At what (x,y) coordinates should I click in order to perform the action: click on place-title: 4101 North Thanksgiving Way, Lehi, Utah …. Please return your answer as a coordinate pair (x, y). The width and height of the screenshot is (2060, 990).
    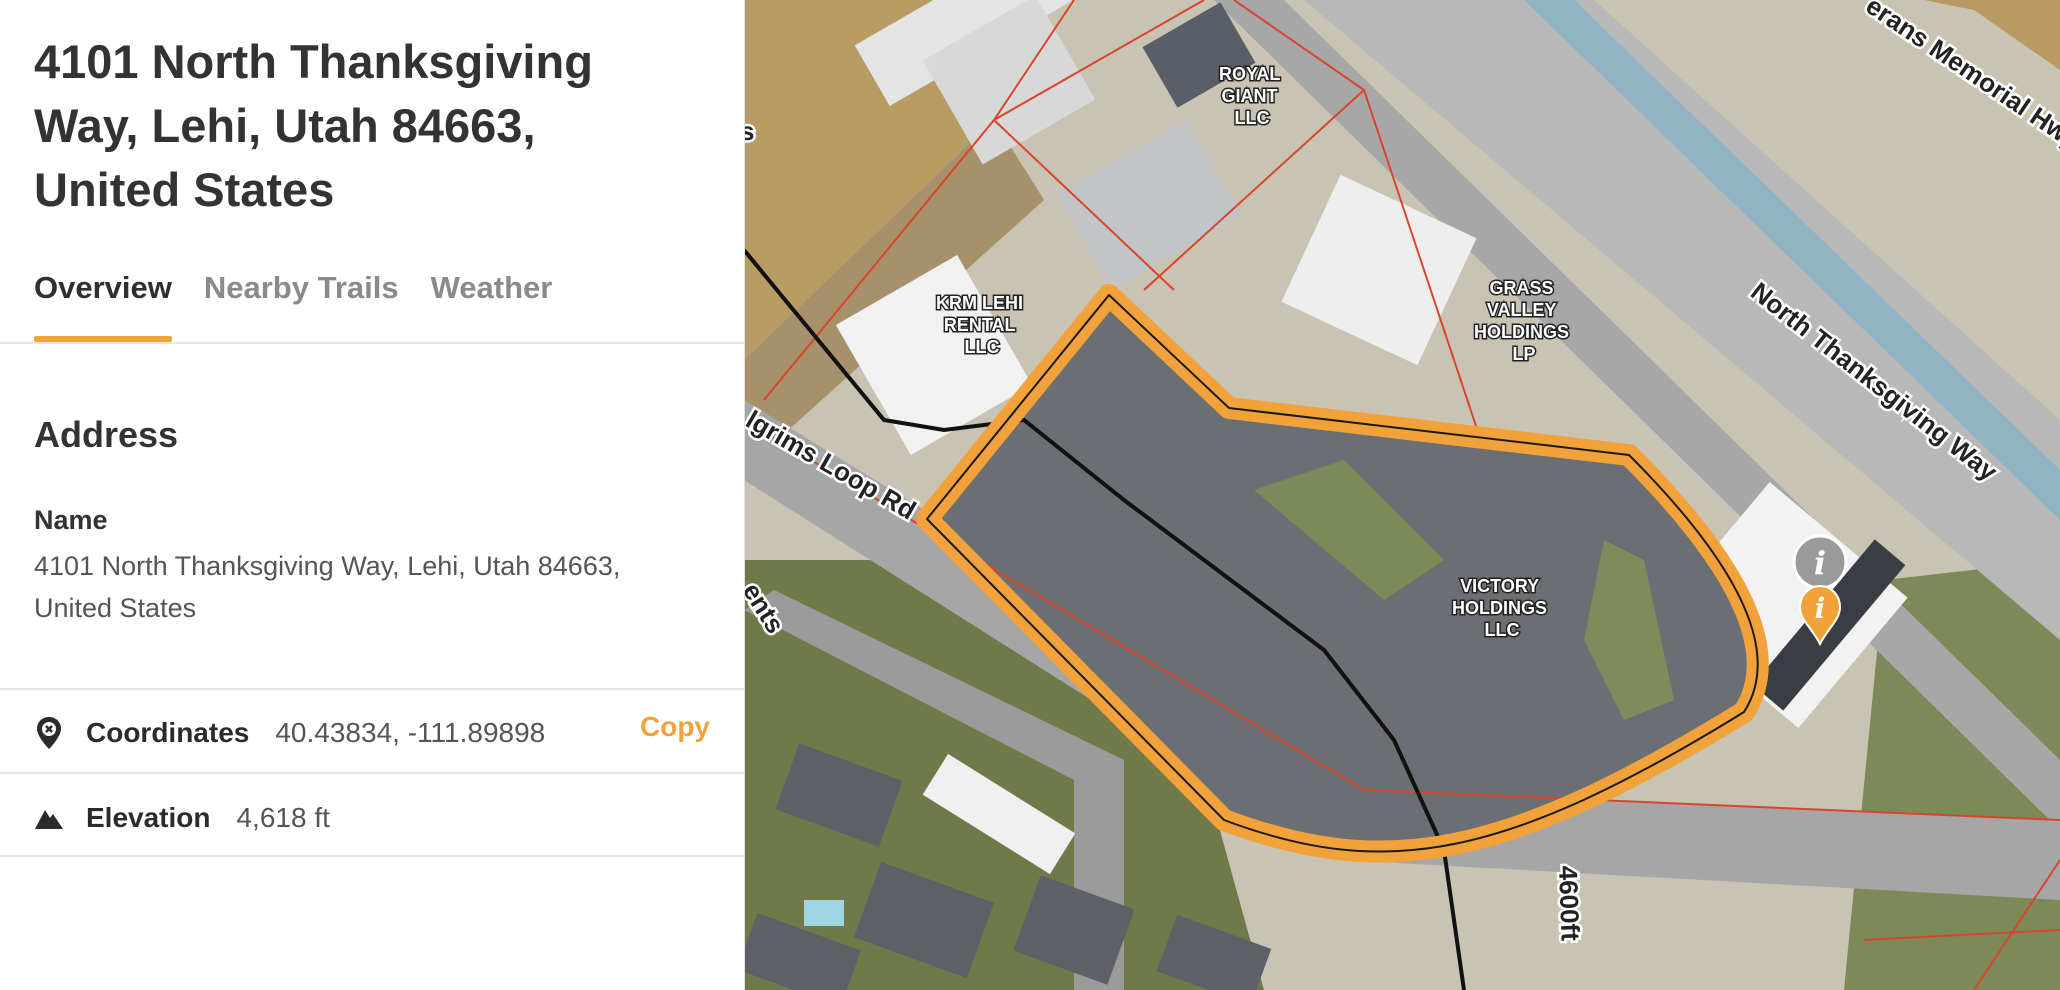
    Looking at the image, I should click on (313, 125).